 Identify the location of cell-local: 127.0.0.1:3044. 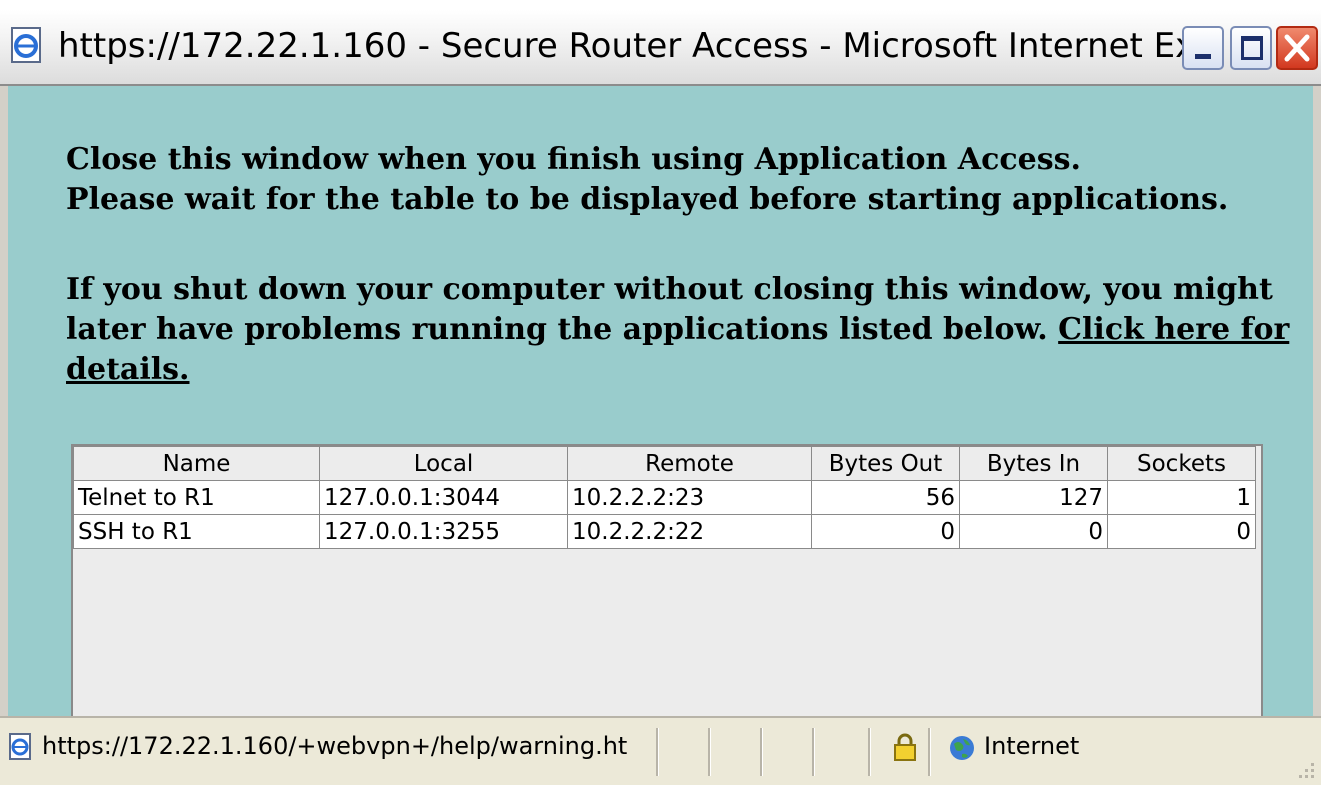
(443, 497).